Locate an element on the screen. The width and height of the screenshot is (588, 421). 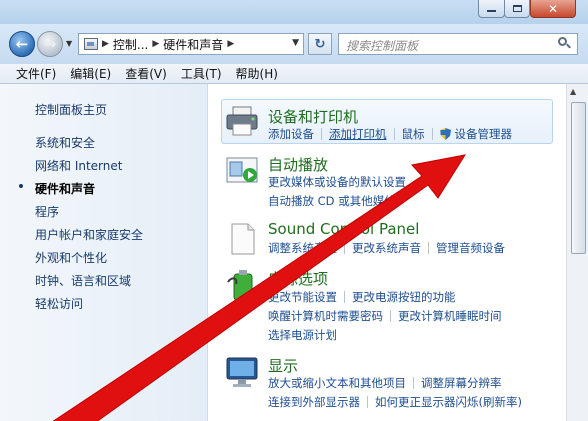
search-input is located at coordinates (458, 44).